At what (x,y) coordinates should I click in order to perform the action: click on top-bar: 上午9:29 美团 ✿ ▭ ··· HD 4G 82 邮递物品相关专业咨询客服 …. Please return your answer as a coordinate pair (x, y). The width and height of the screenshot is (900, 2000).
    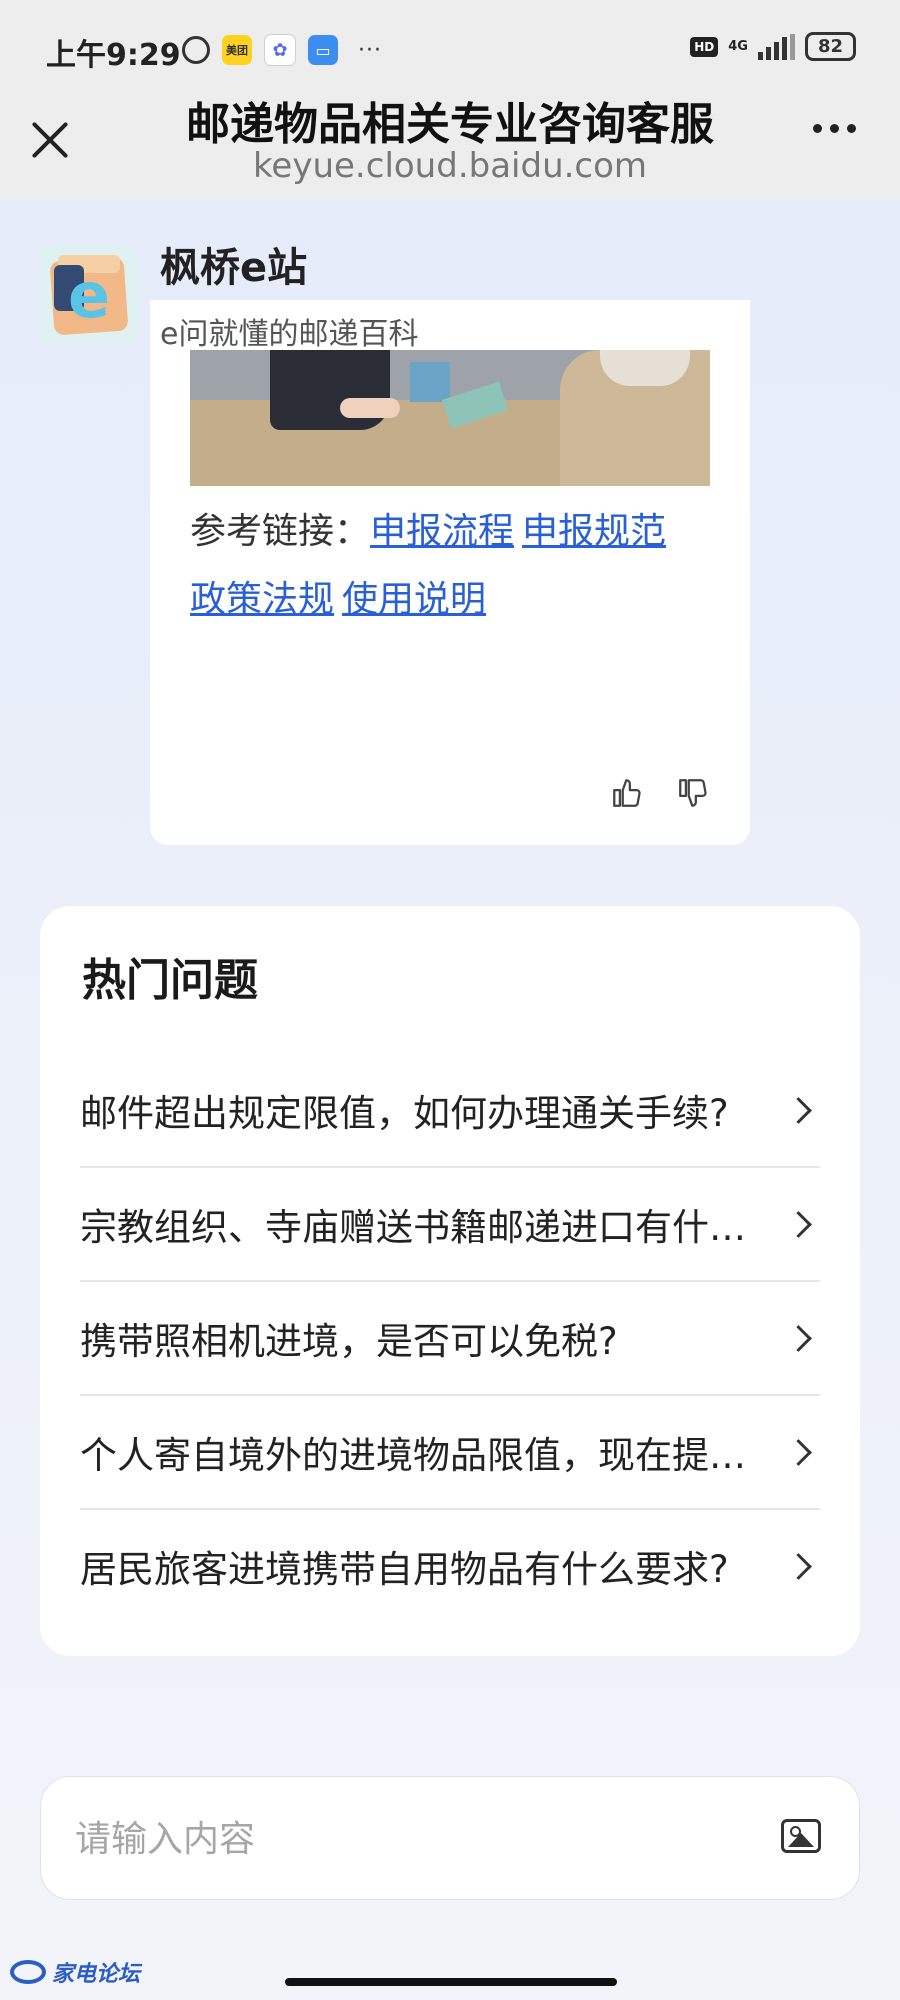
    Looking at the image, I should click on (450, 100).